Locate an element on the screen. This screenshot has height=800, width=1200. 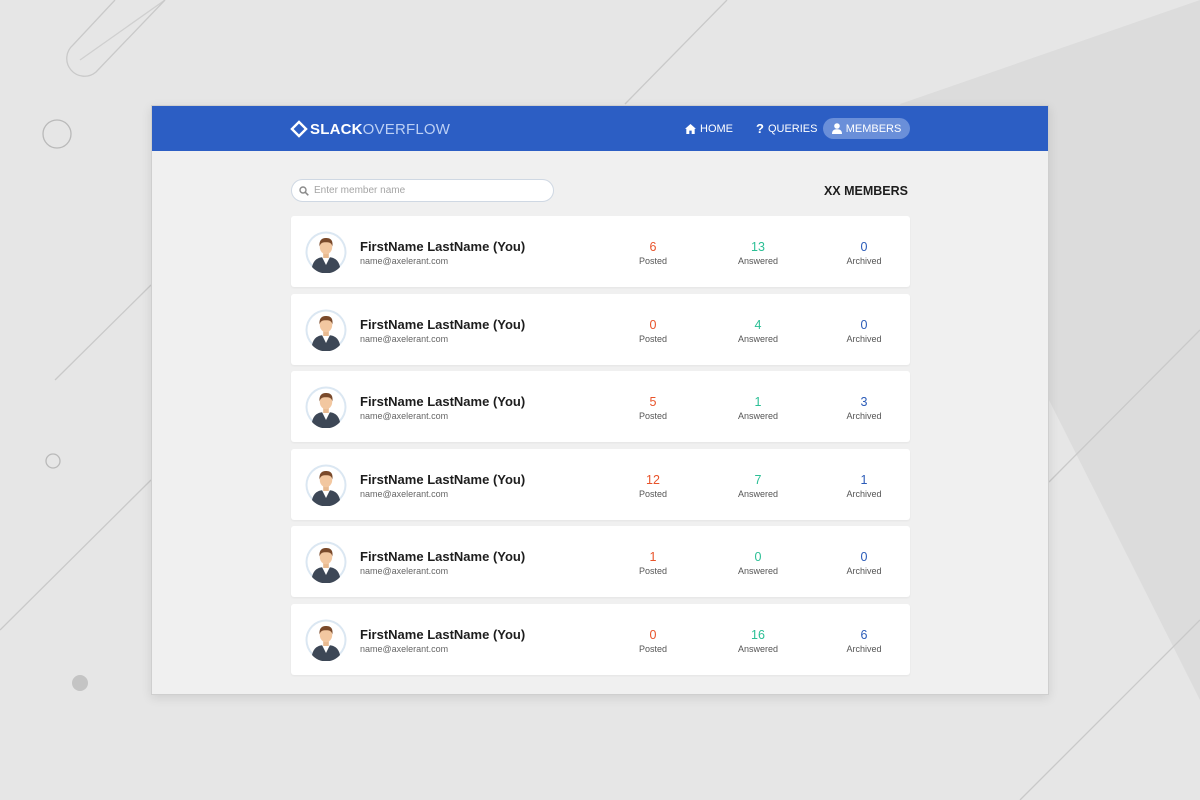
posted-stat: 1 Posted is located at coordinates (653, 563).